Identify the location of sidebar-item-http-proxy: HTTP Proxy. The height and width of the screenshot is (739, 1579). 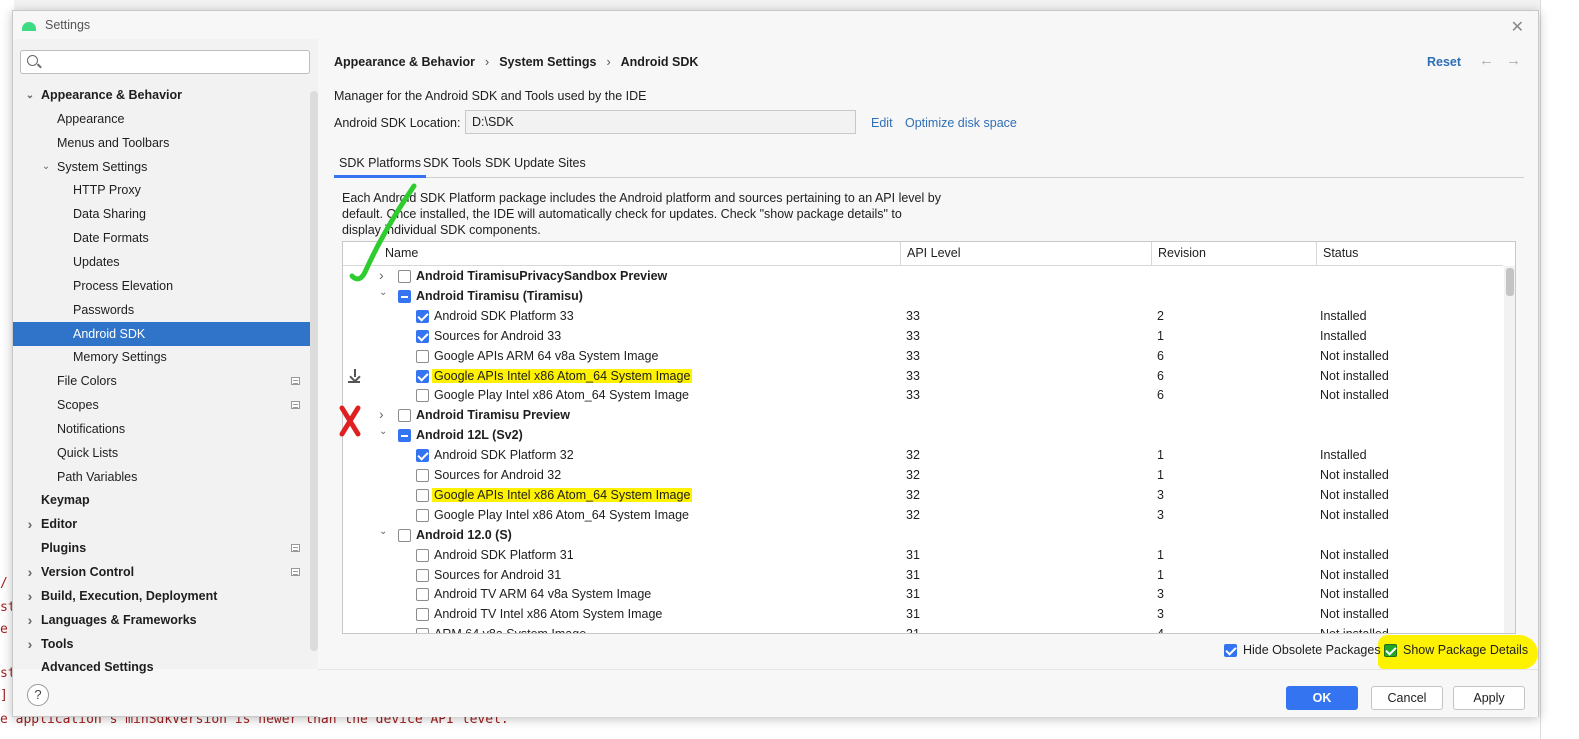
(165, 190).